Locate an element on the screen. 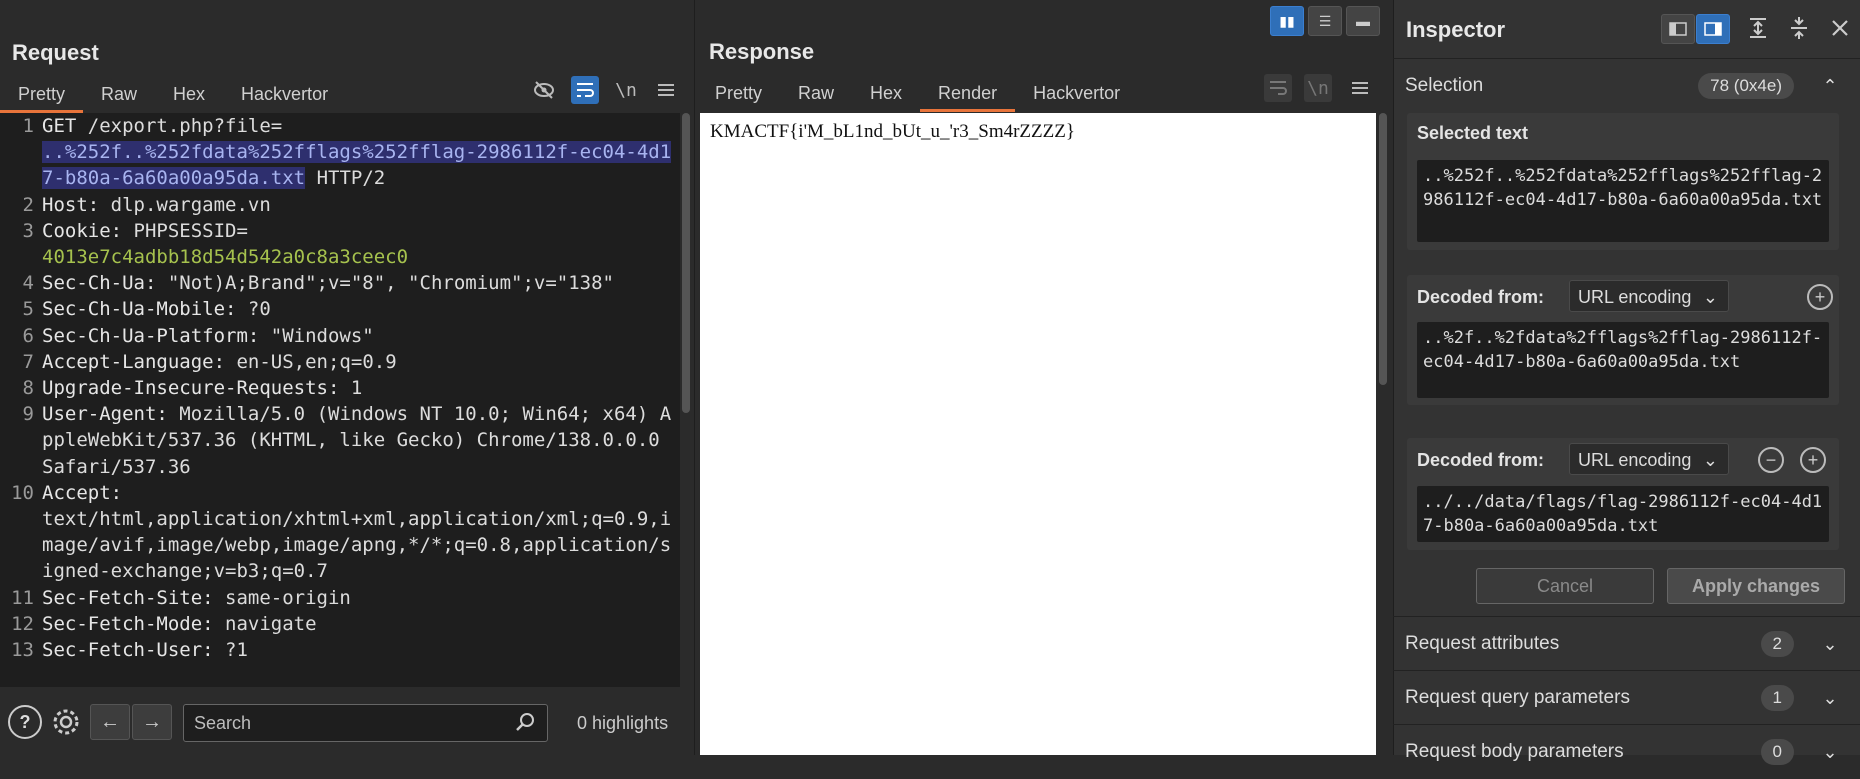 This screenshot has width=1860, height=779. apply-changes-button: Apply changes is located at coordinates (1756, 586).